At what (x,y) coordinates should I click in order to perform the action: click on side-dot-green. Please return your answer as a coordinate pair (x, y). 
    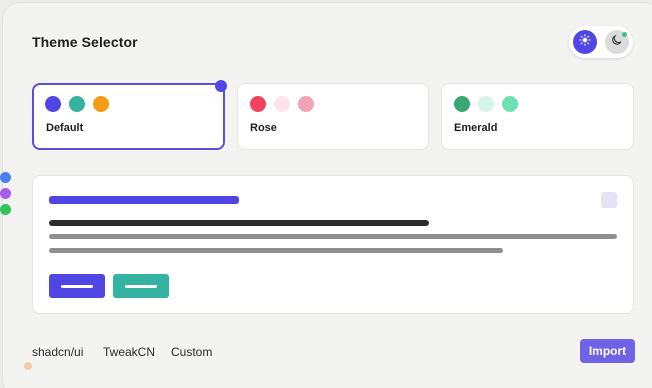
    Looking at the image, I should click on (5, 209).